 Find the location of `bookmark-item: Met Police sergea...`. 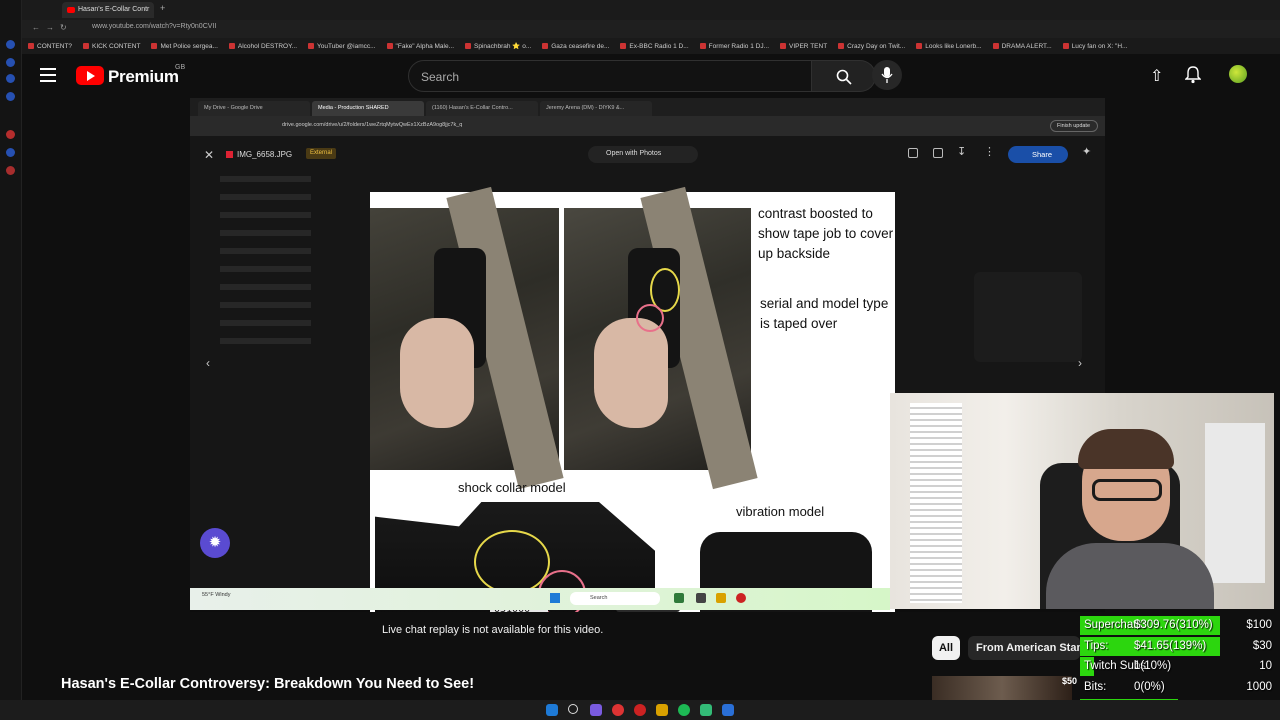

bookmark-item: Met Police sergea... is located at coordinates (184, 46).